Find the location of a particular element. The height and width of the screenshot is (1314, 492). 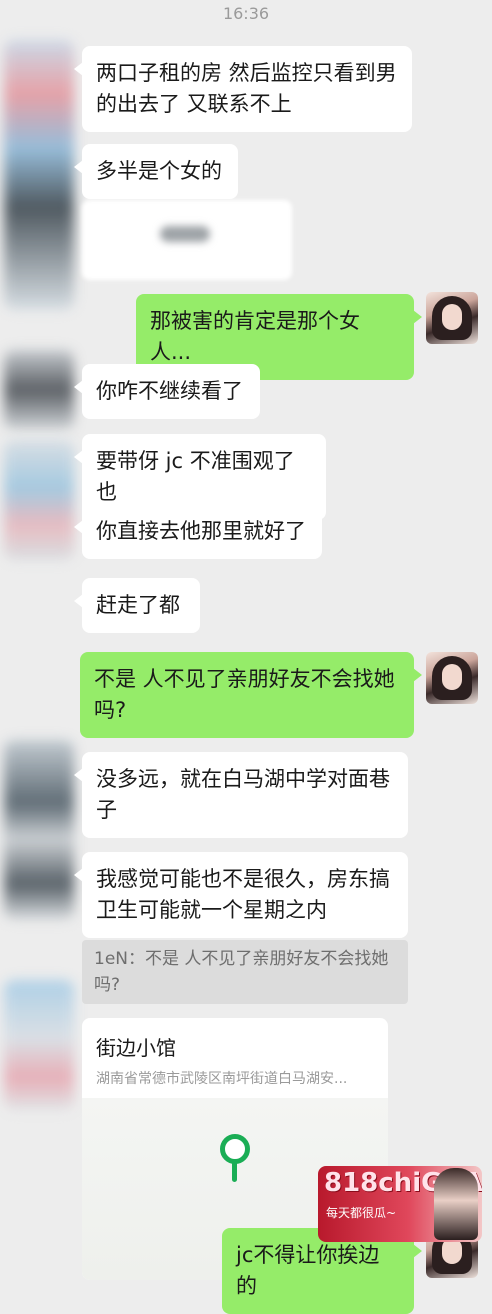

watermark-tagline: 每天都很瓜~ is located at coordinates (361, 1213).